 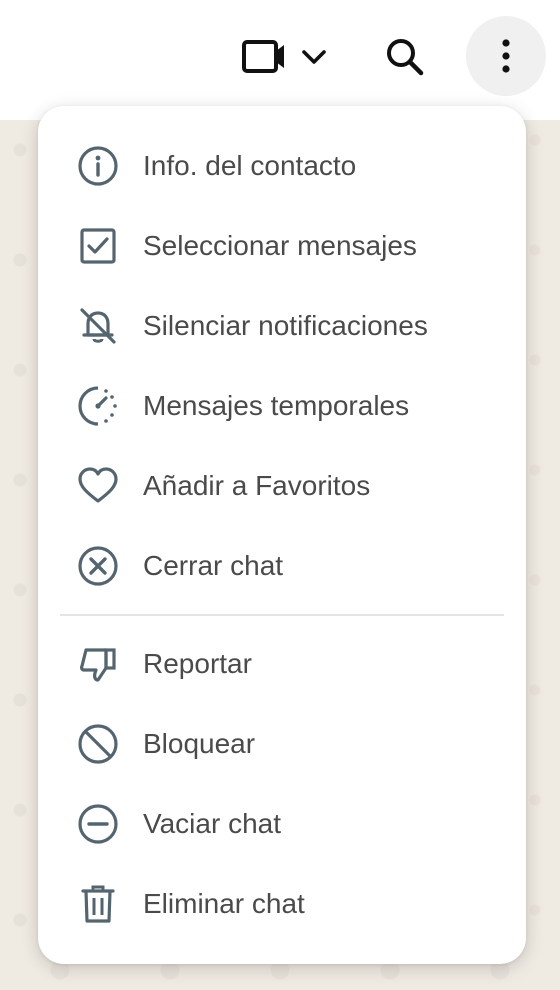 I want to click on menu-item-select-messages: Seleccionar mensajes, so click(x=282, y=246).